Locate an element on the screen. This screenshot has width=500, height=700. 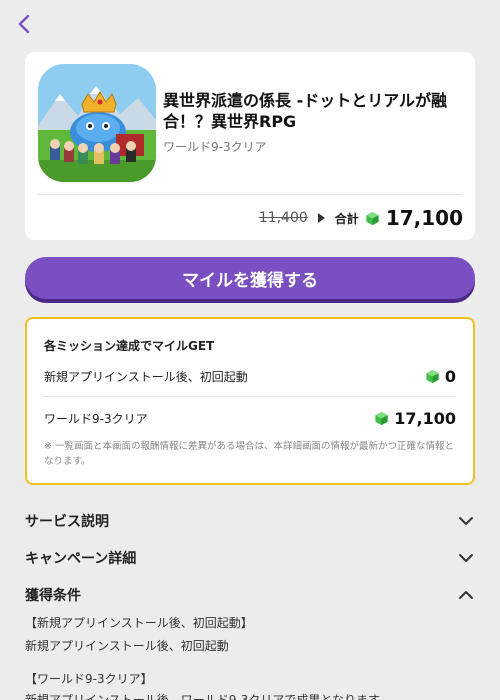
section-title: 獲得条件 is located at coordinates (53, 596).